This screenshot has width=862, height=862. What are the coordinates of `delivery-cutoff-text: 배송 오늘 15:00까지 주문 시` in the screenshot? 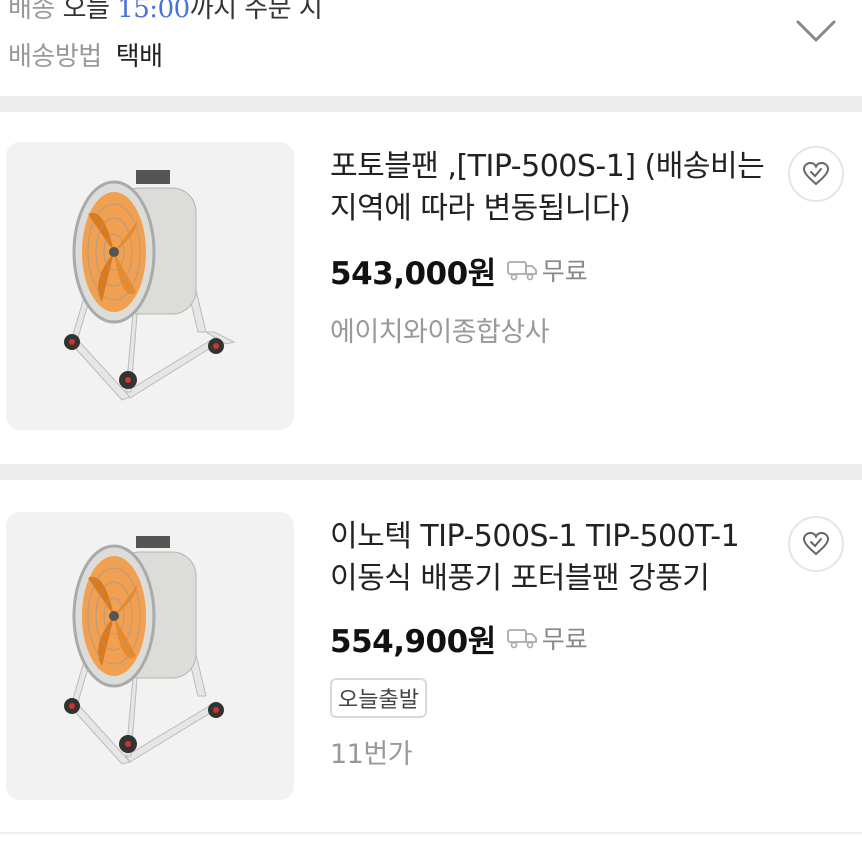 It's located at (165, 12).